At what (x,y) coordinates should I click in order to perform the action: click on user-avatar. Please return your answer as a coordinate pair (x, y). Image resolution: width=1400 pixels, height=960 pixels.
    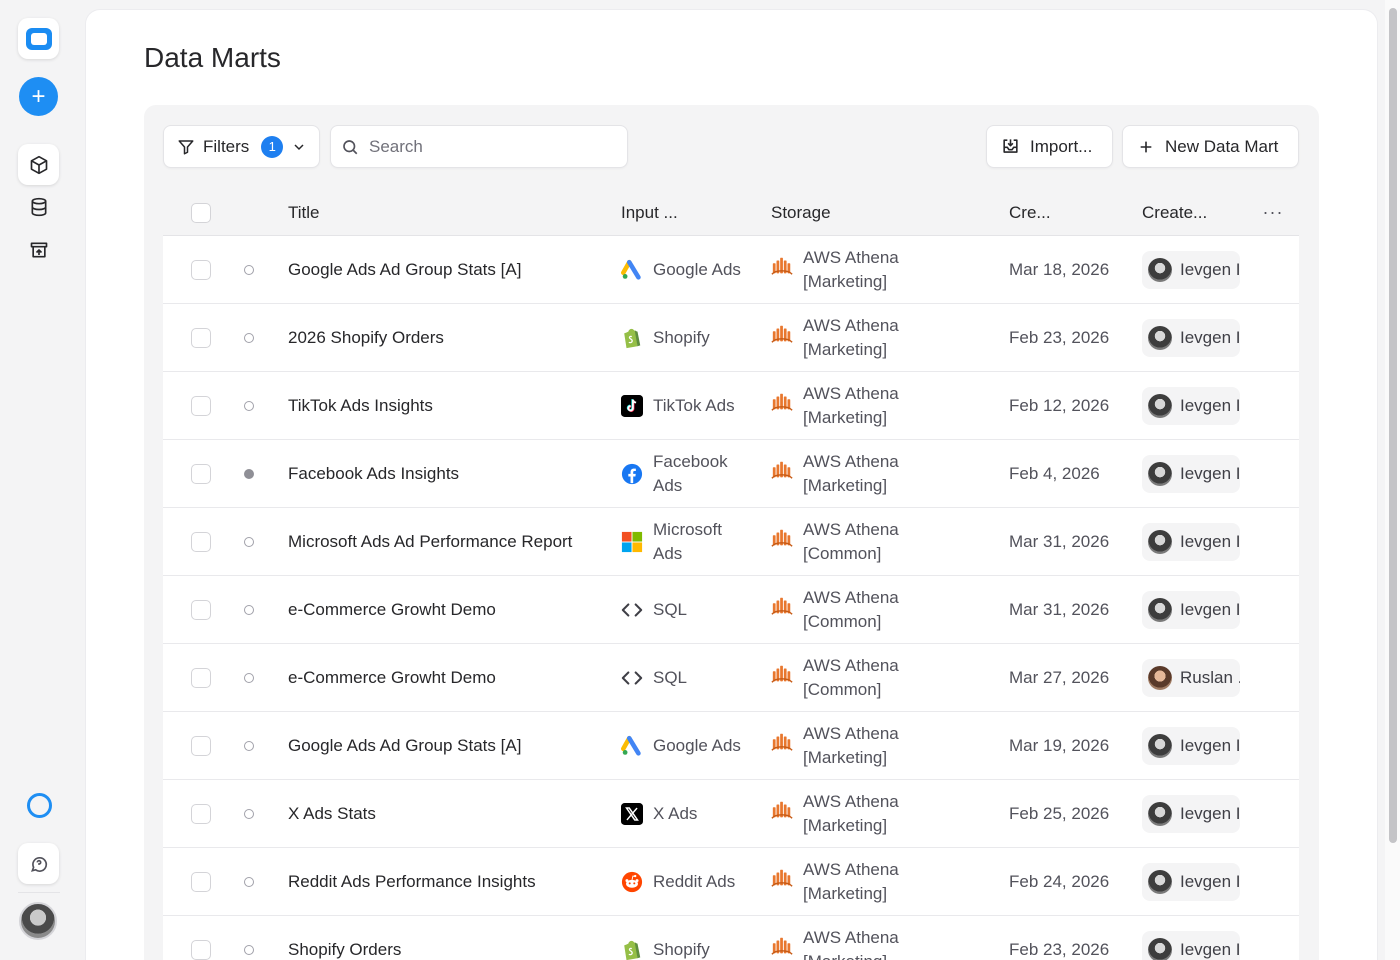
    Looking at the image, I should click on (38, 921).